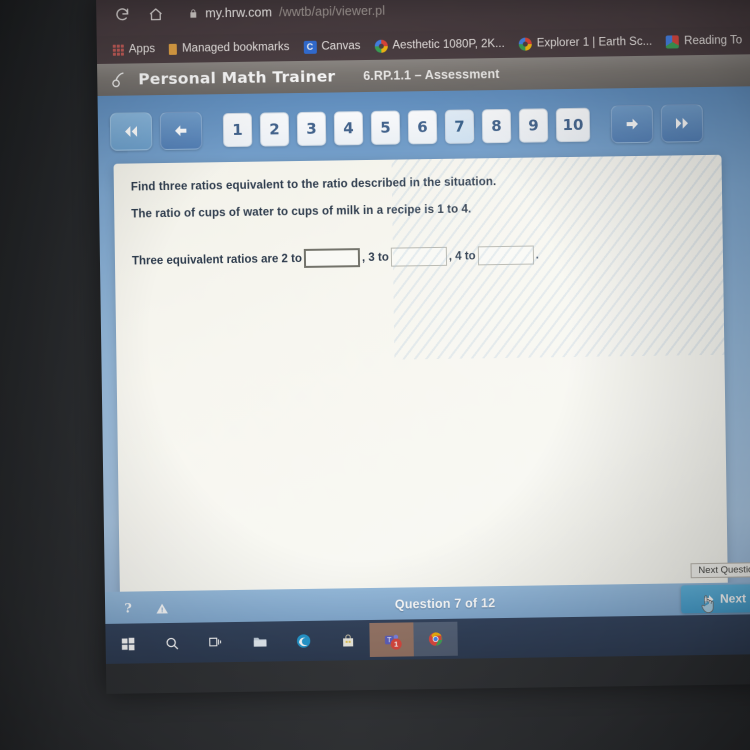  What do you see at coordinates (445, 604) in the screenshot?
I see `question-progress-label: Question 7 of 12` at bounding box center [445, 604].